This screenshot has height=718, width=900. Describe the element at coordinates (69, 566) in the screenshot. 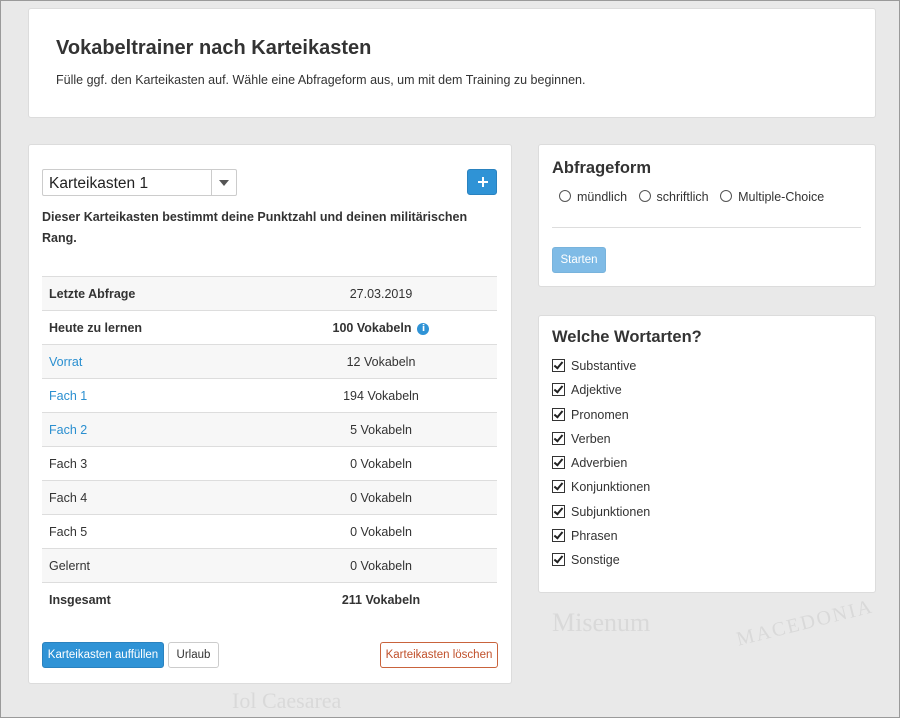

I see `row-label: Gelernt` at that location.